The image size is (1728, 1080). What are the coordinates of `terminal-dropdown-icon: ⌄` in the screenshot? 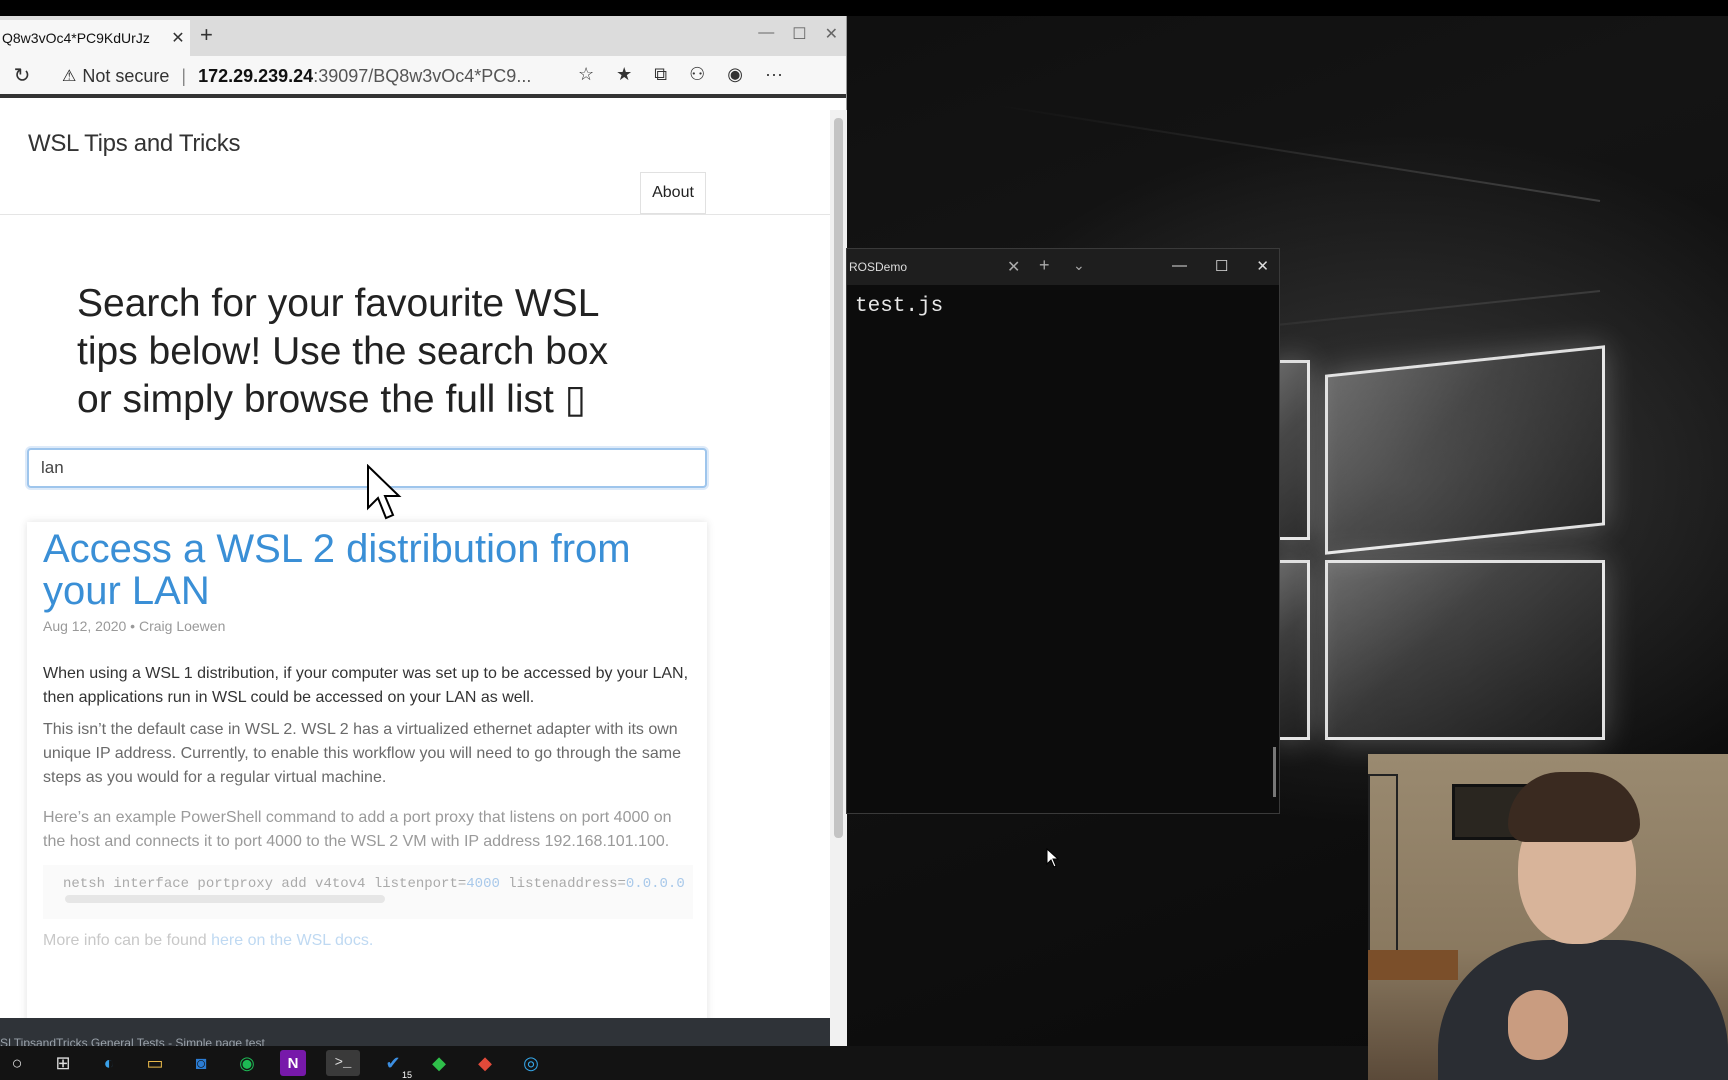 It's located at (1079, 265).